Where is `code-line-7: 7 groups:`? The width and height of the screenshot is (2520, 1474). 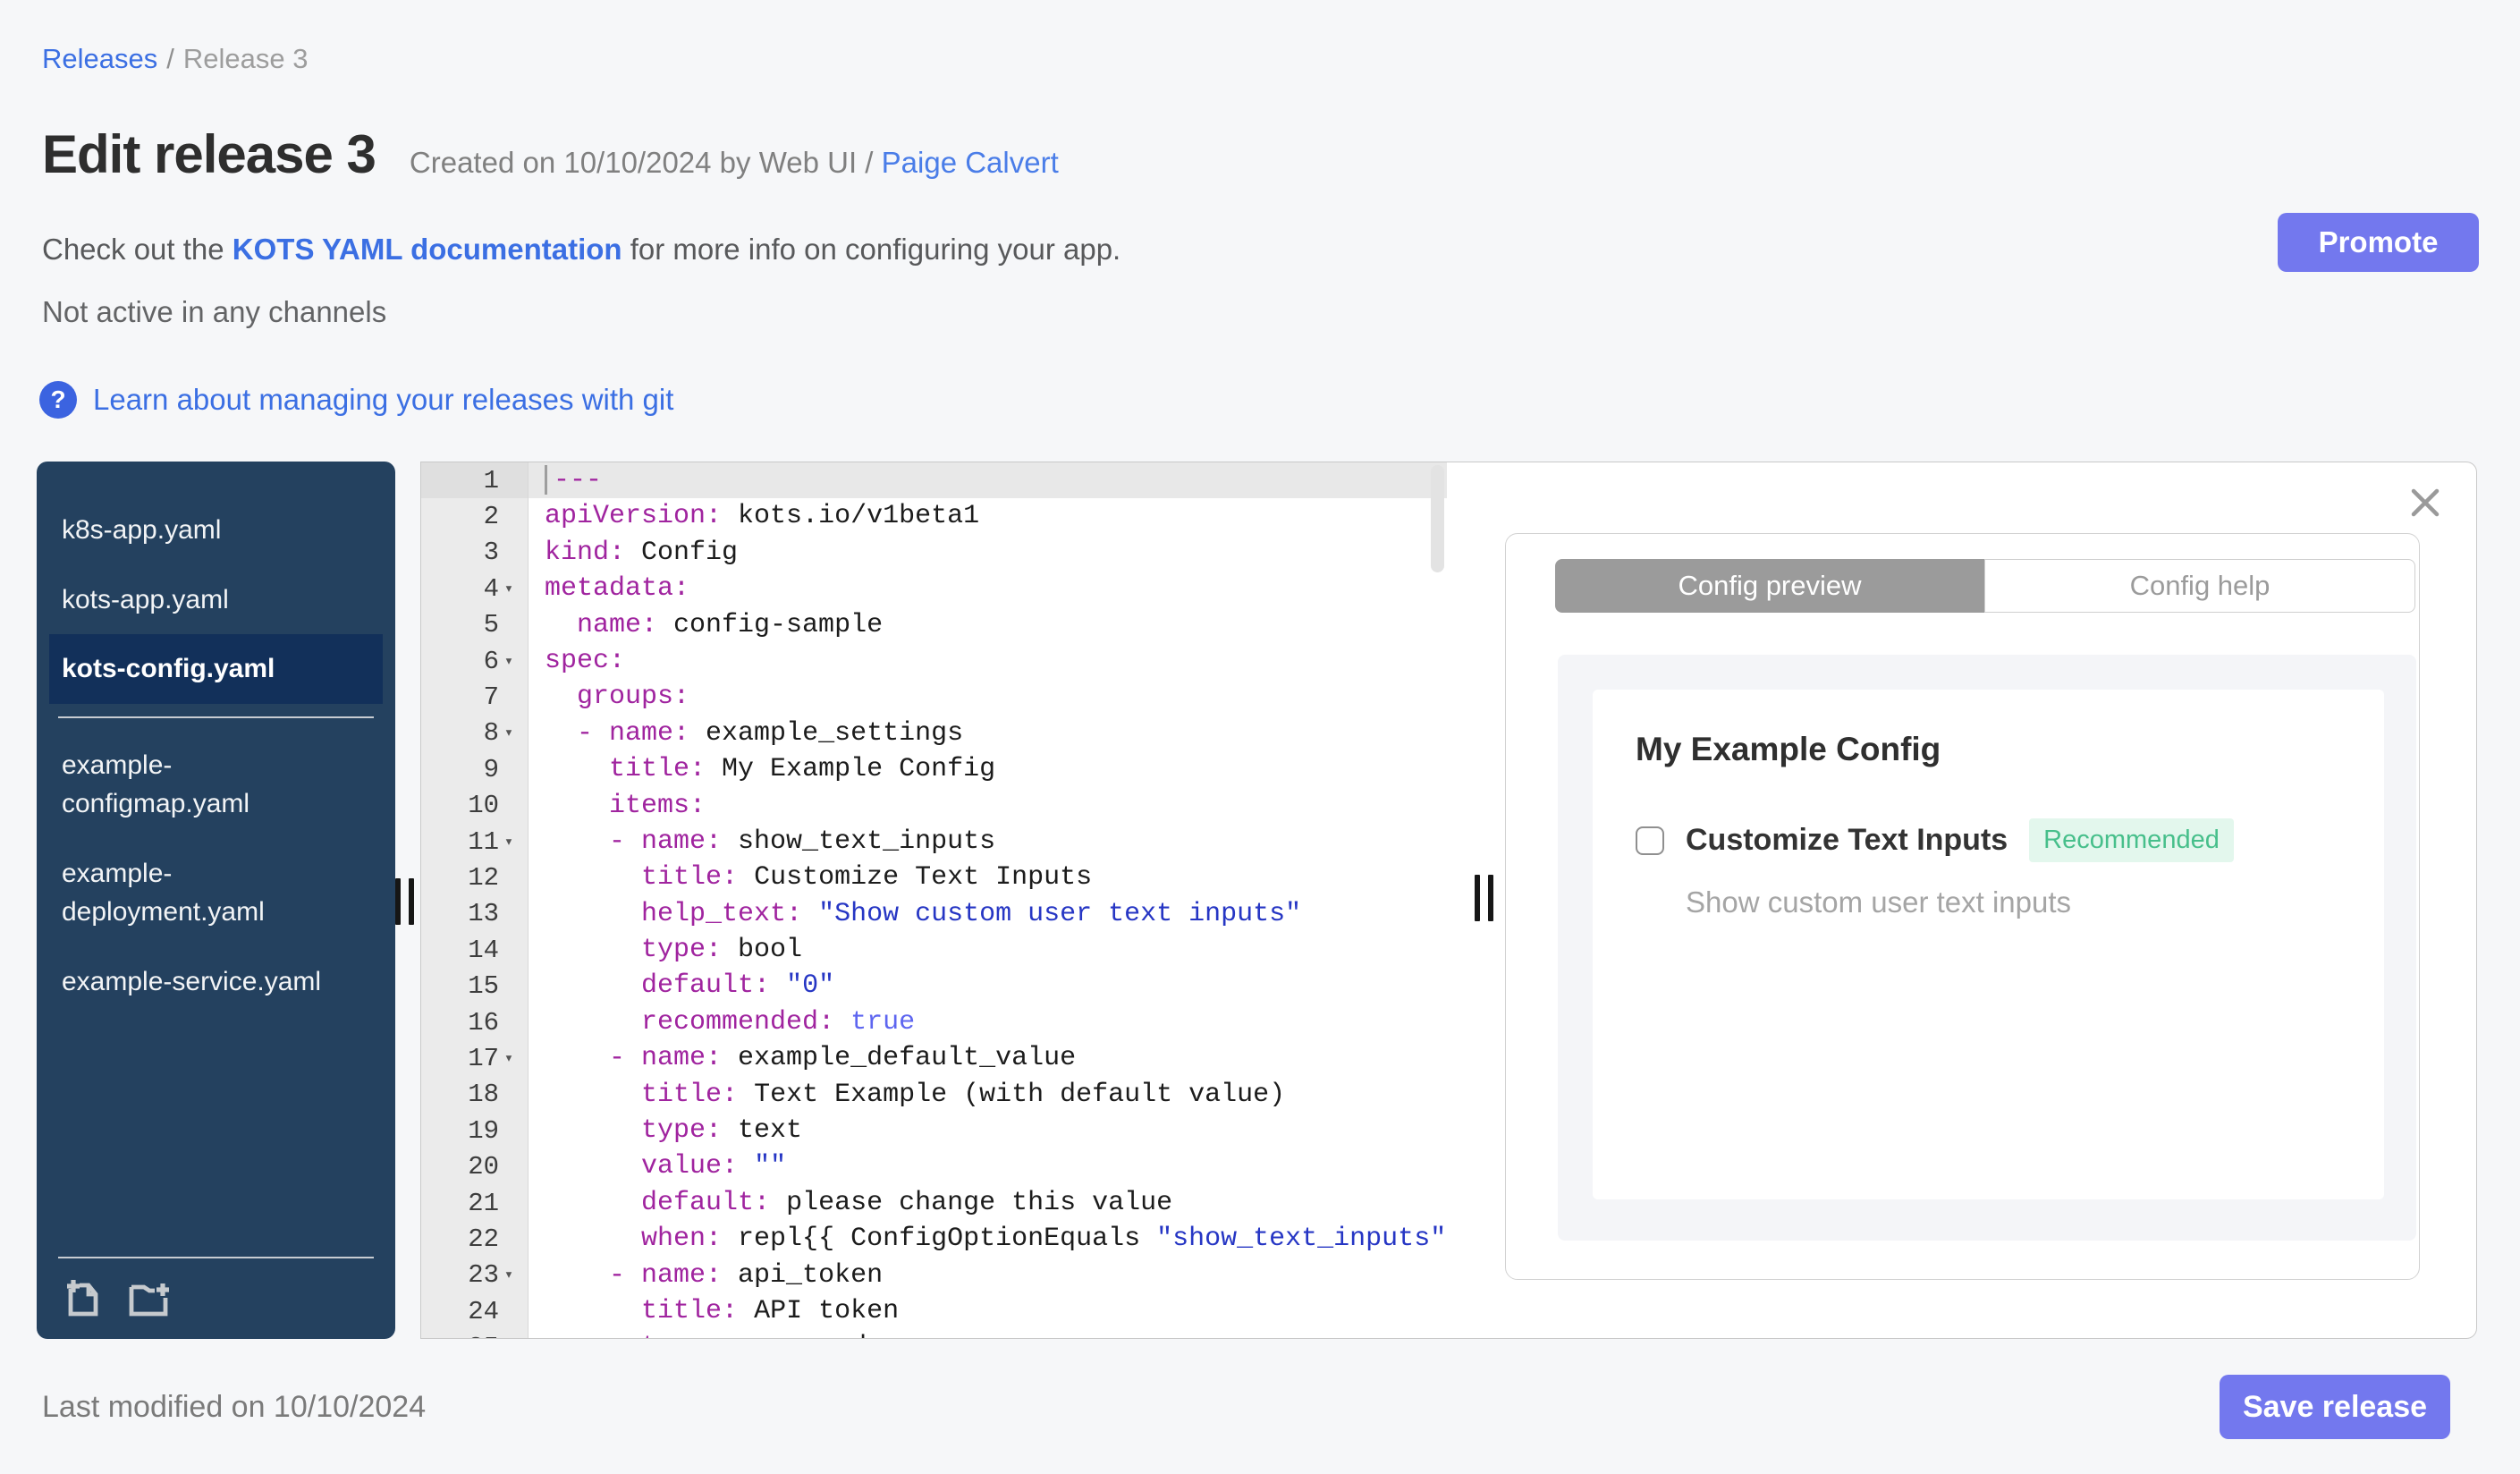
code-line-7: 7 groups: is located at coordinates (934, 697).